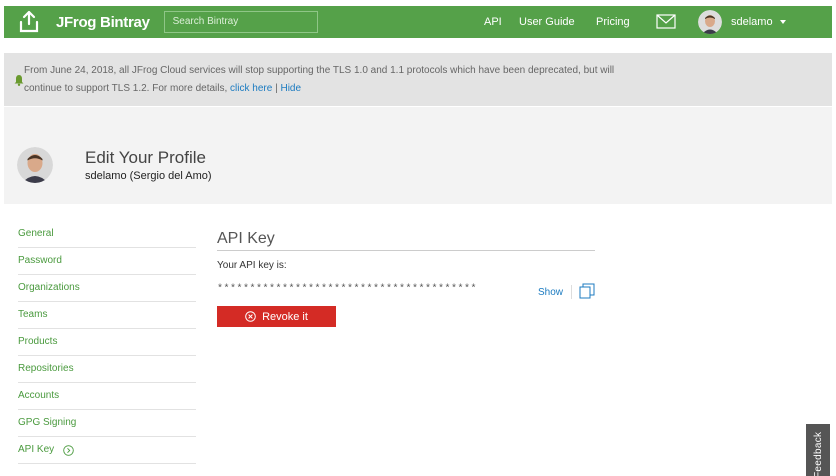 The width and height of the screenshot is (836, 476). What do you see at coordinates (103, 22) in the screenshot?
I see `brand-name: JFrog Bintray` at bounding box center [103, 22].